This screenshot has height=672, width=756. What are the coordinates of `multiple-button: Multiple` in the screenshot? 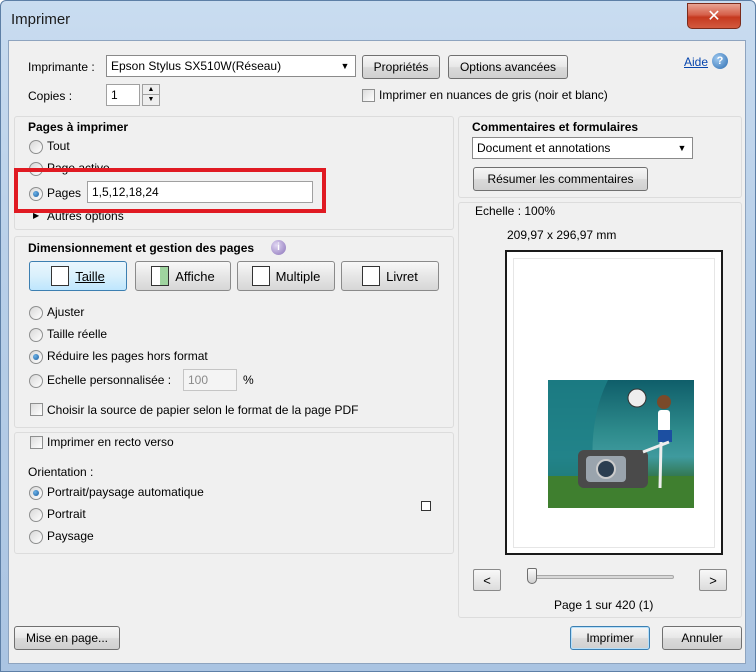 It's located at (286, 276).